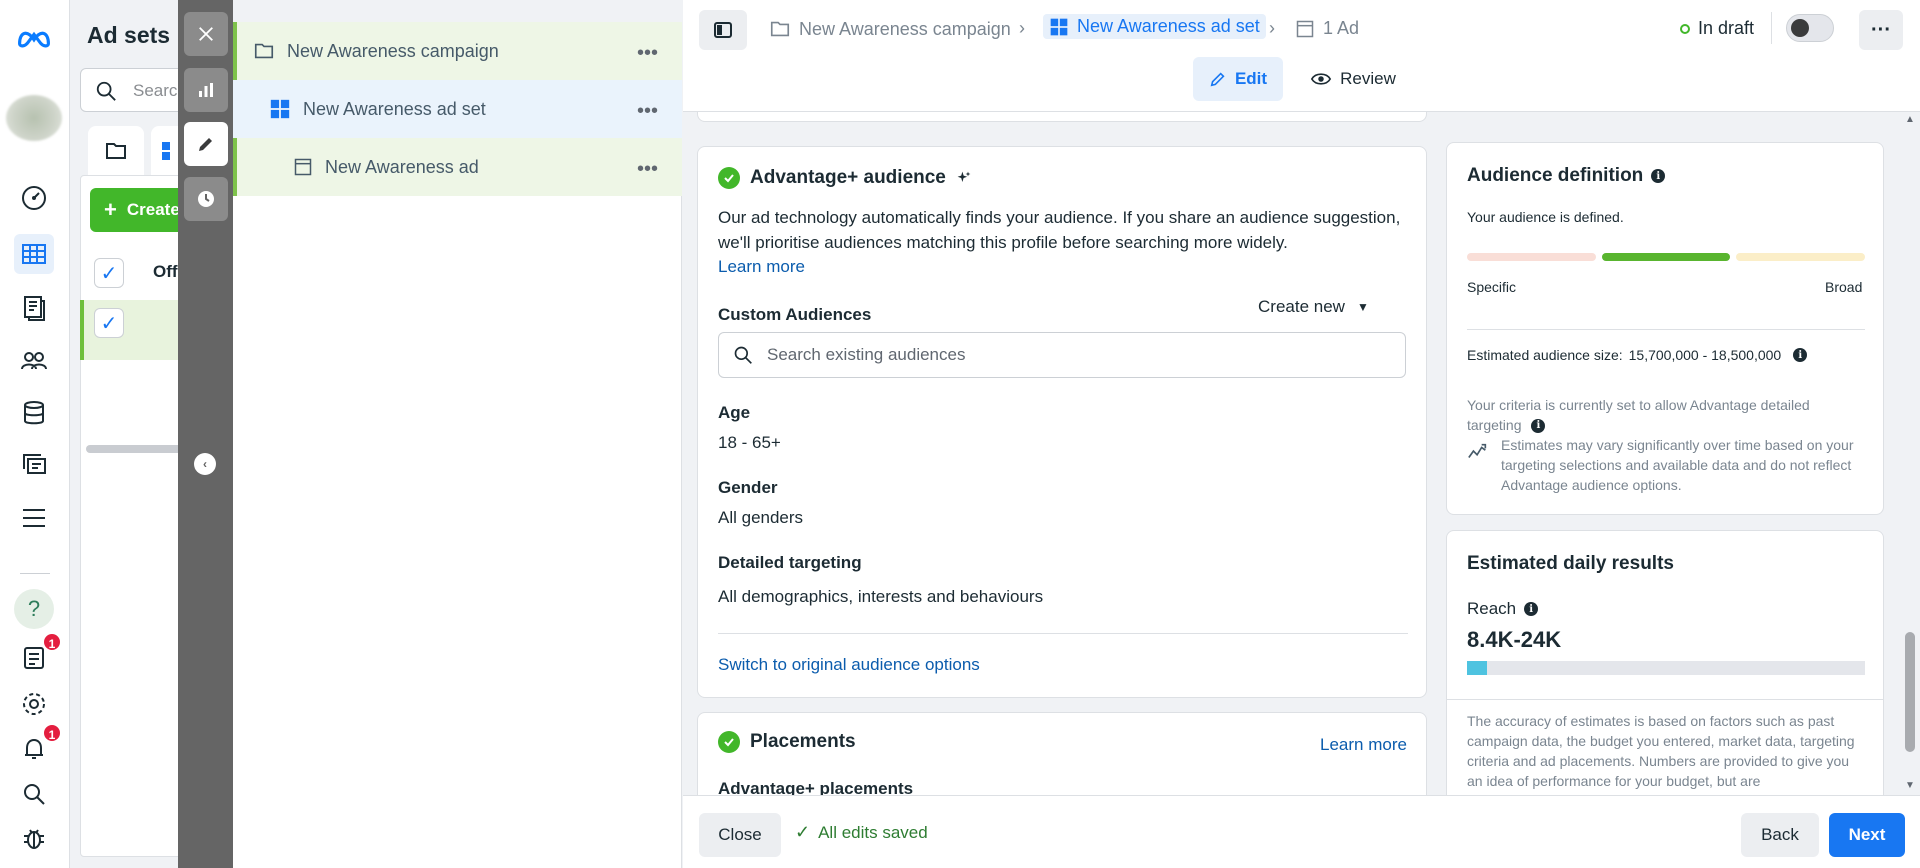 This screenshot has width=1920, height=868. Describe the element at coordinates (1301, 306) in the screenshot. I see `create-new-label: Create new` at that location.